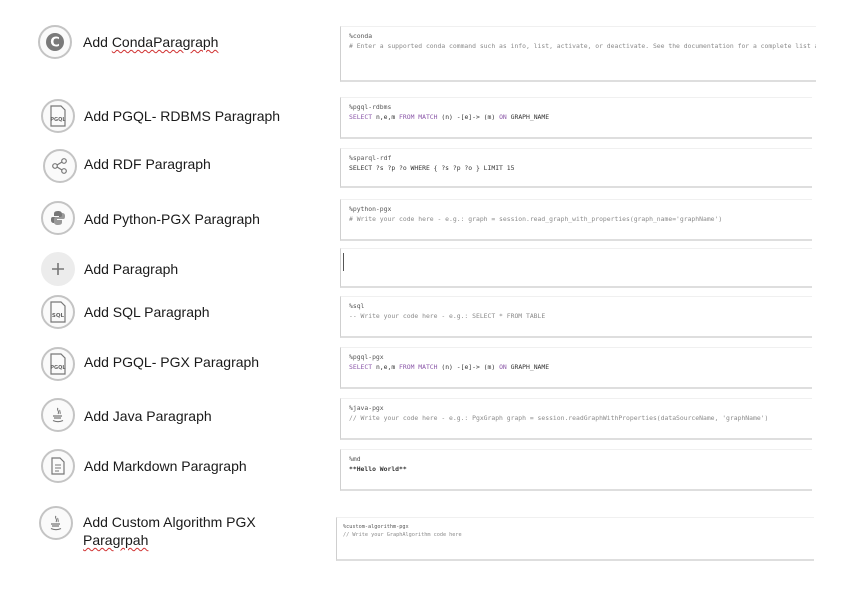 The height and width of the screenshot is (597, 868). Describe the element at coordinates (182, 116) in the screenshot. I see `add-pgql-rdbms-paragraph-label: Add PGQL- RDBMS Paragraph` at that location.